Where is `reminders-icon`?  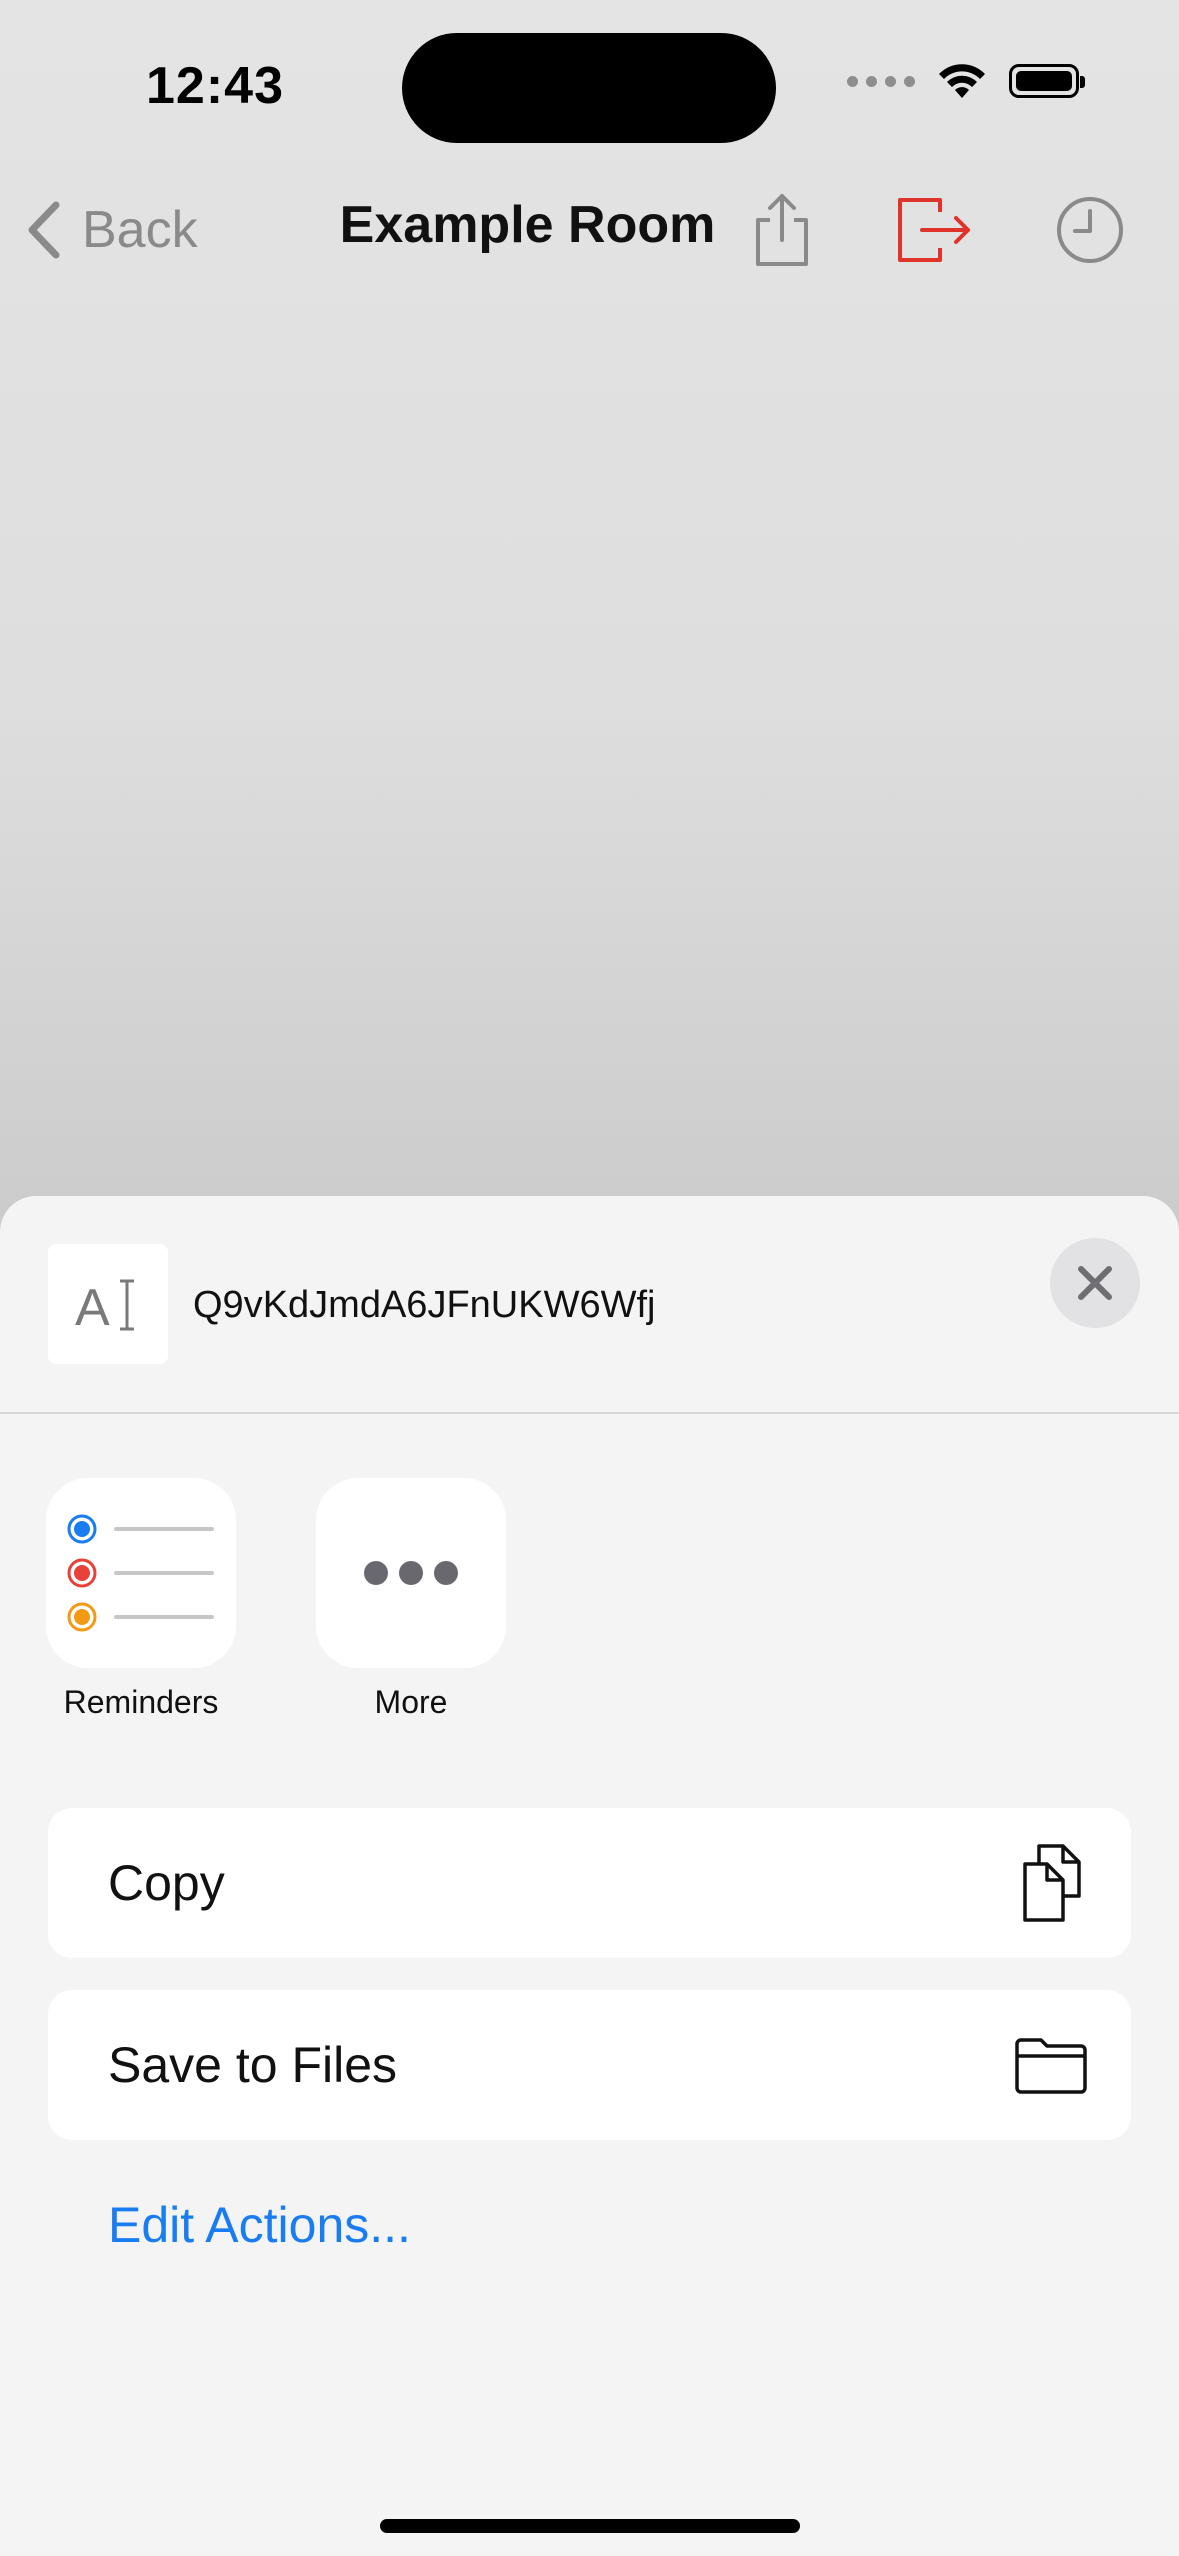
reminders-icon is located at coordinates (140, 1573).